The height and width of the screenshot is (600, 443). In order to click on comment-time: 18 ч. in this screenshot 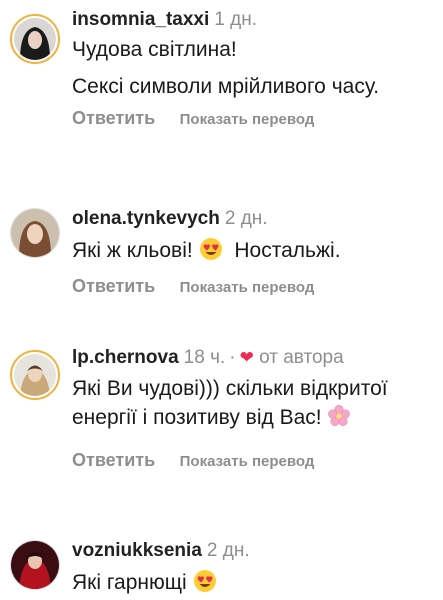, I will do `click(204, 357)`.